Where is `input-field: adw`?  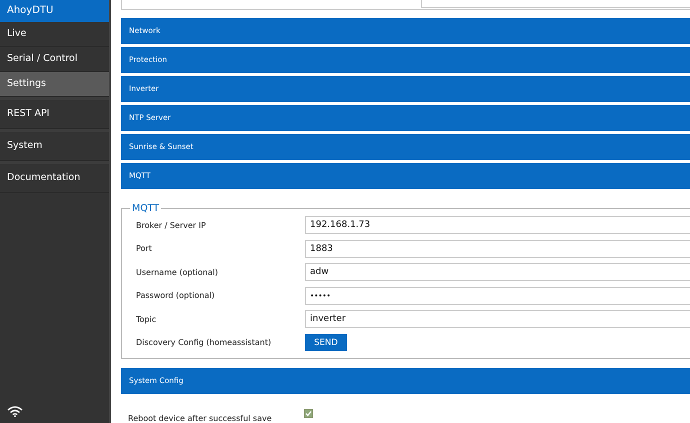 input-field: adw is located at coordinates (497, 272).